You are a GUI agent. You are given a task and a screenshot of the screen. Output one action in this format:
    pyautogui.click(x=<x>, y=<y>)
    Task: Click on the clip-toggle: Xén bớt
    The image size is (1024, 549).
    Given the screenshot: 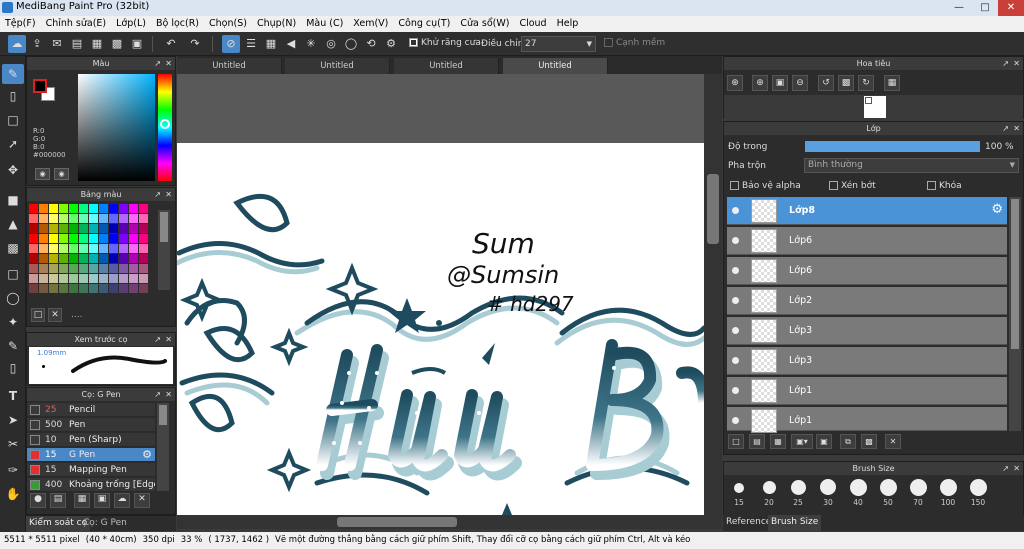 What is the action you would take?
    pyautogui.click(x=852, y=186)
    